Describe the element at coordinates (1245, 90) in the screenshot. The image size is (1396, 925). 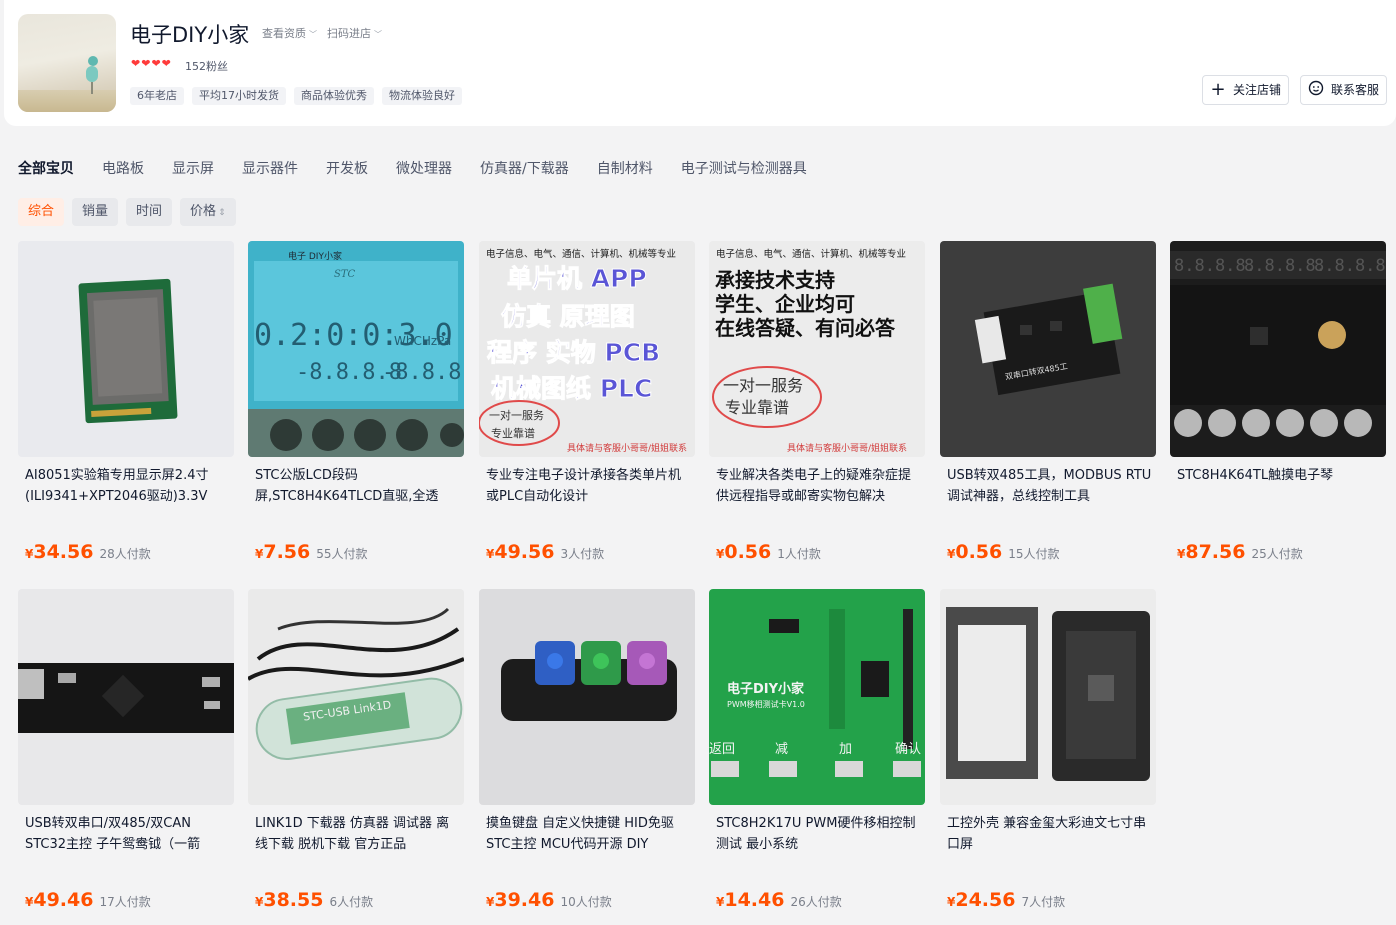
I see `follow-shop-button: + 关注店铺` at that location.